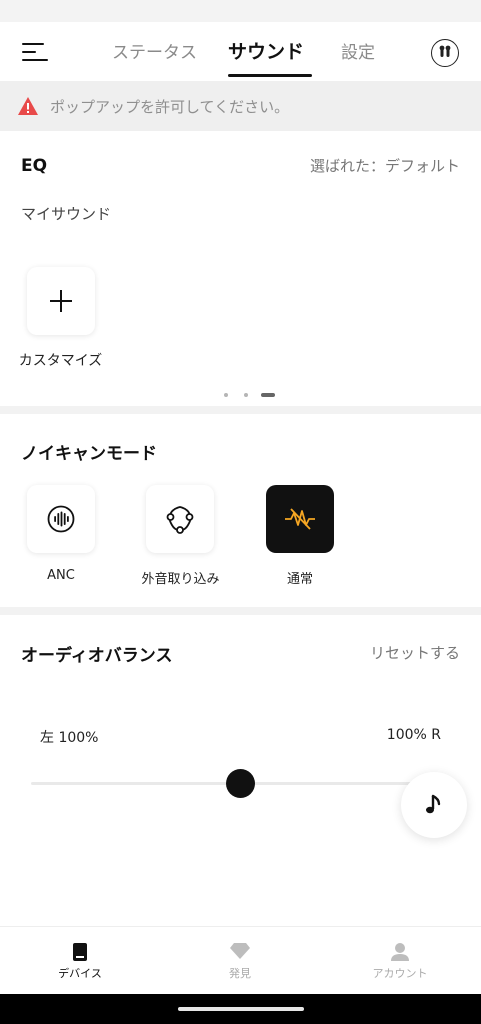 This screenshot has width=481, height=1024. I want to click on home-indicator, so click(241, 1009).